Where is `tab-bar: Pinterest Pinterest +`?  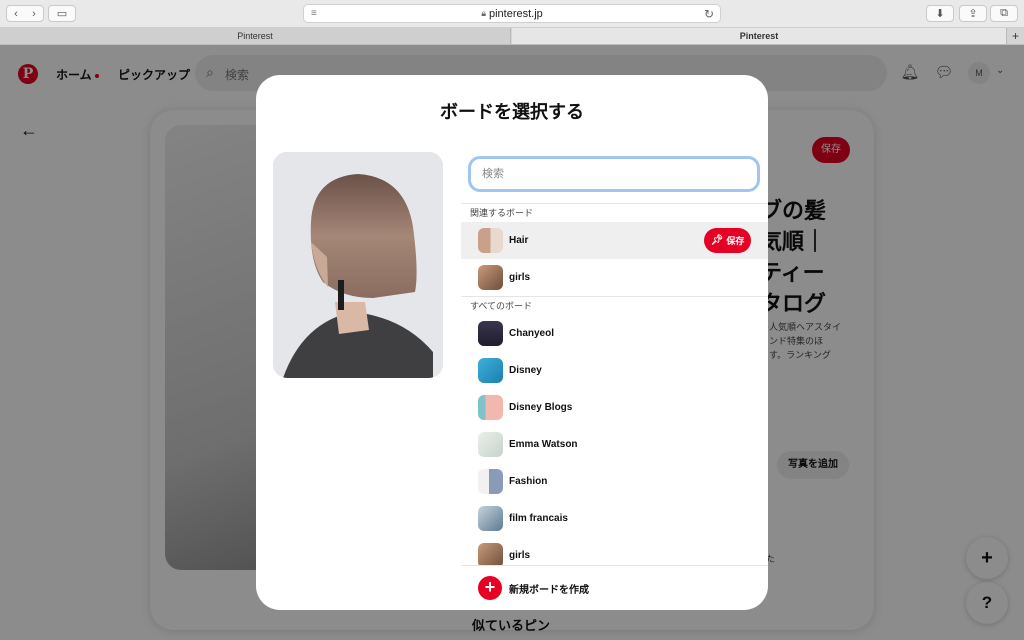
tab-bar: Pinterest Pinterest + is located at coordinates (512, 36).